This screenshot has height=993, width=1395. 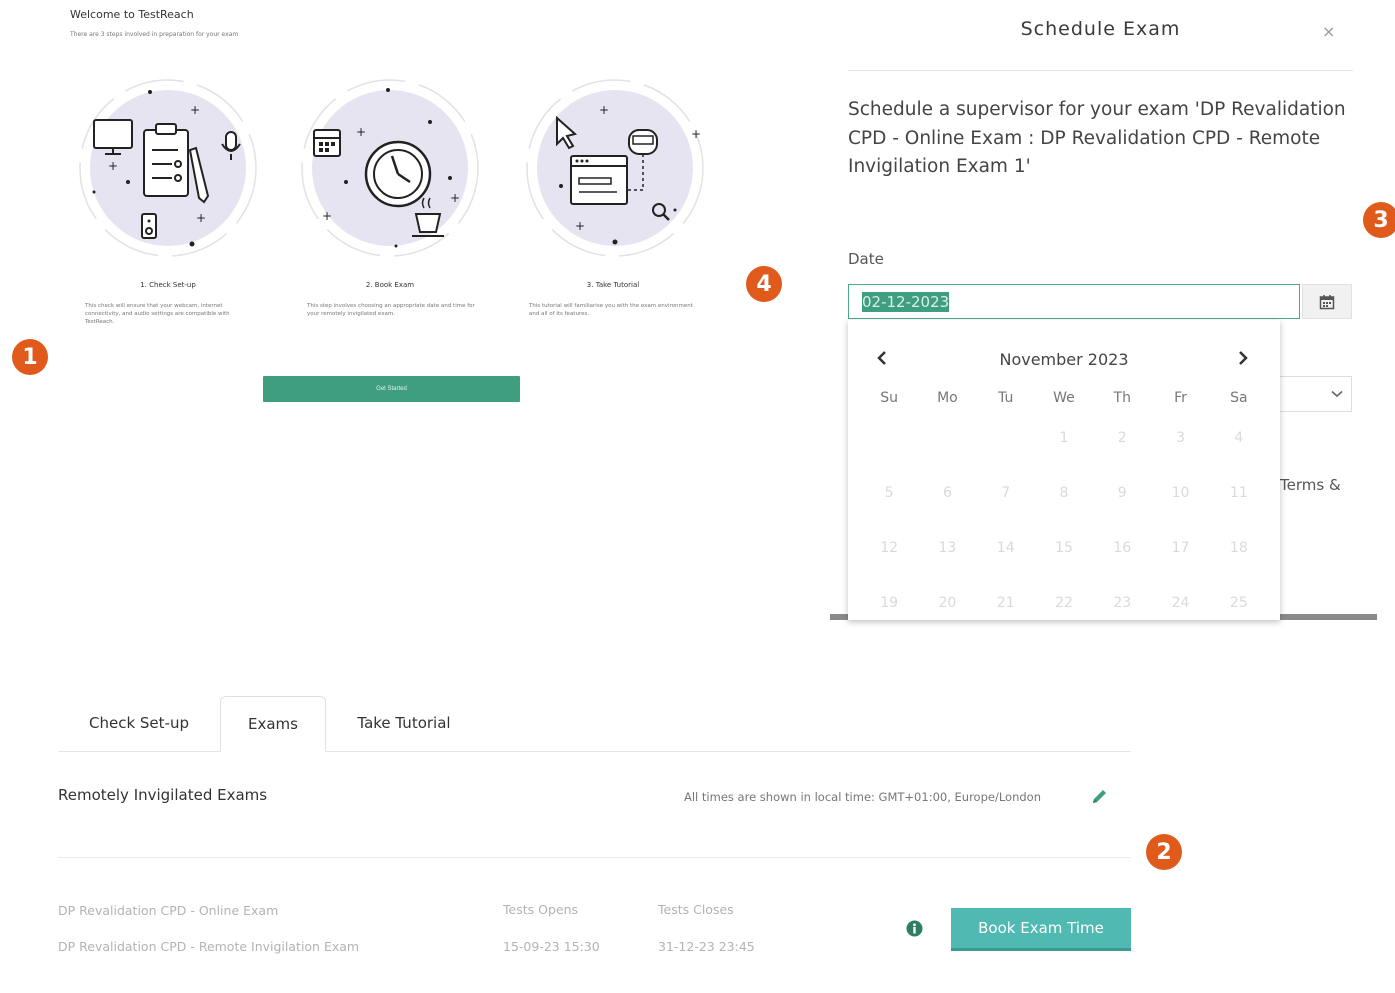 I want to click on day-cell: 12, so click(x=889, y=548).